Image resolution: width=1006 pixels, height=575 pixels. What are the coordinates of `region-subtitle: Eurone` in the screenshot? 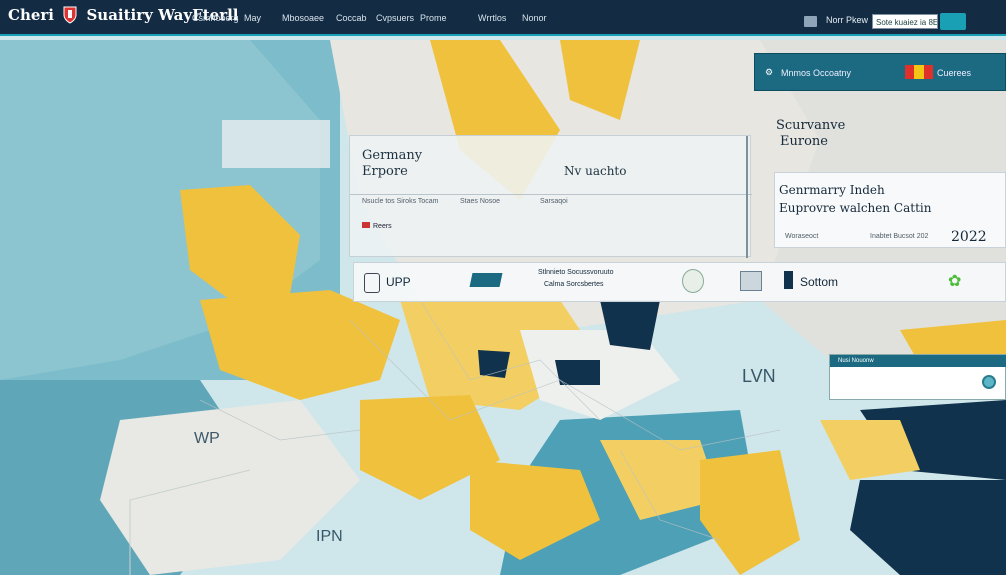 It's located at (804, 141).